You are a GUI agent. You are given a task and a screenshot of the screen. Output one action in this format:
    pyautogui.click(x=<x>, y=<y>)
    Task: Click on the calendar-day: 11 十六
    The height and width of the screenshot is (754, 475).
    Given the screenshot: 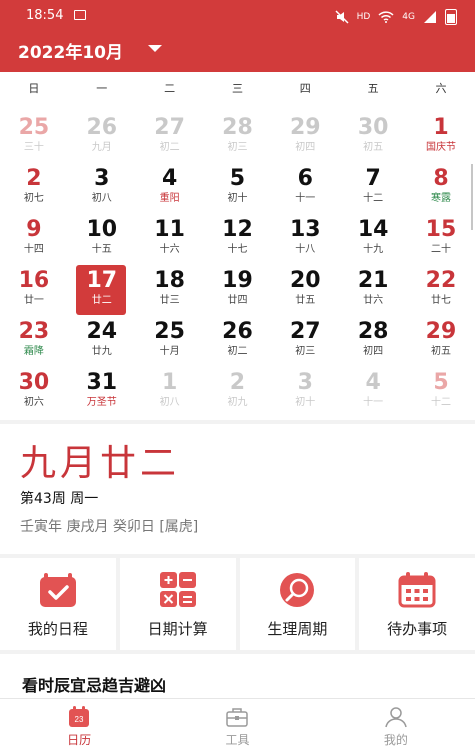 What is the action you would take?
    pyautogui.click(x=170, y=239)
    